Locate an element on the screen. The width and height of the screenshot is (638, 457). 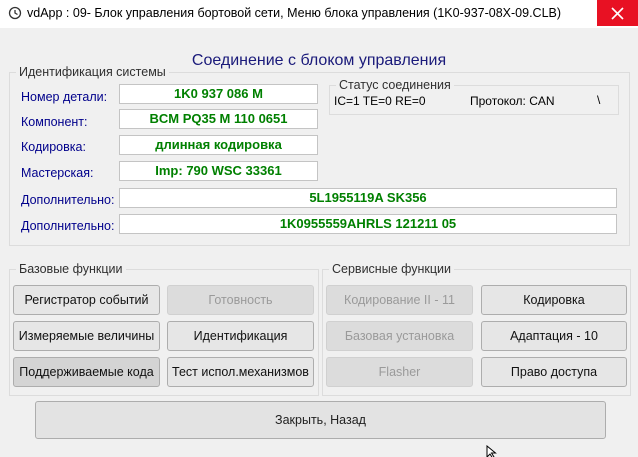
actuator-test-button: Тест испол.механизмов is located at coordinates (240, 372).